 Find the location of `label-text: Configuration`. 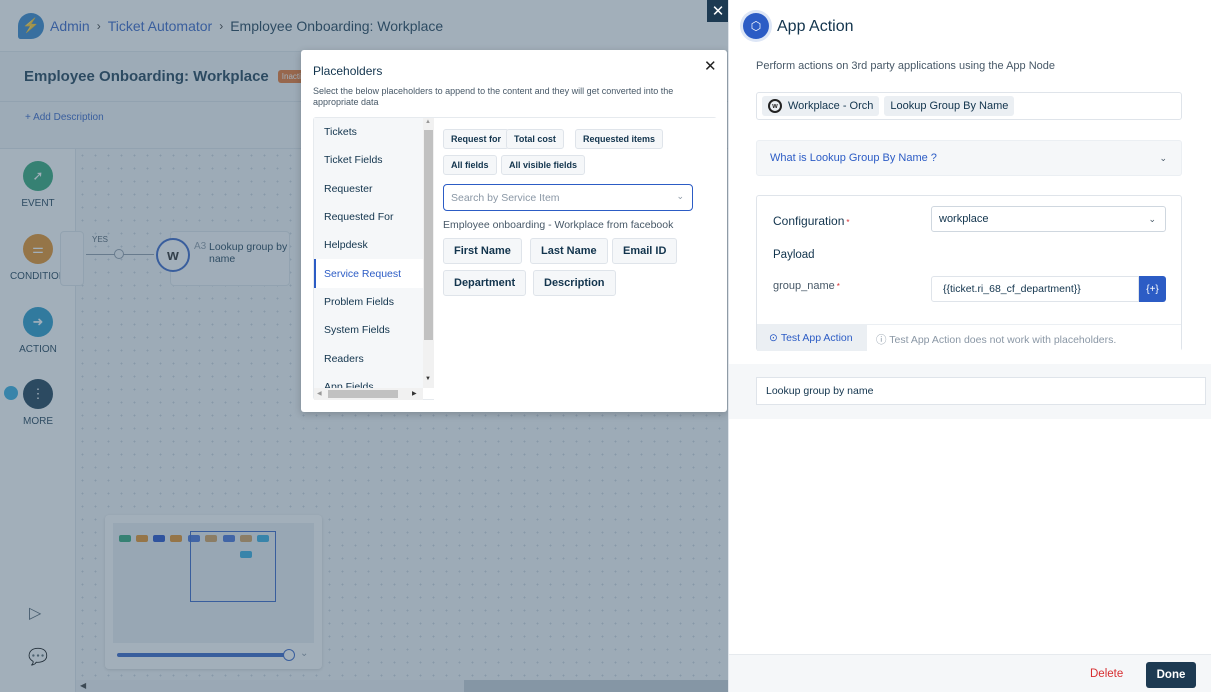

label-text: Configuration is located at coordinates (809, 221).